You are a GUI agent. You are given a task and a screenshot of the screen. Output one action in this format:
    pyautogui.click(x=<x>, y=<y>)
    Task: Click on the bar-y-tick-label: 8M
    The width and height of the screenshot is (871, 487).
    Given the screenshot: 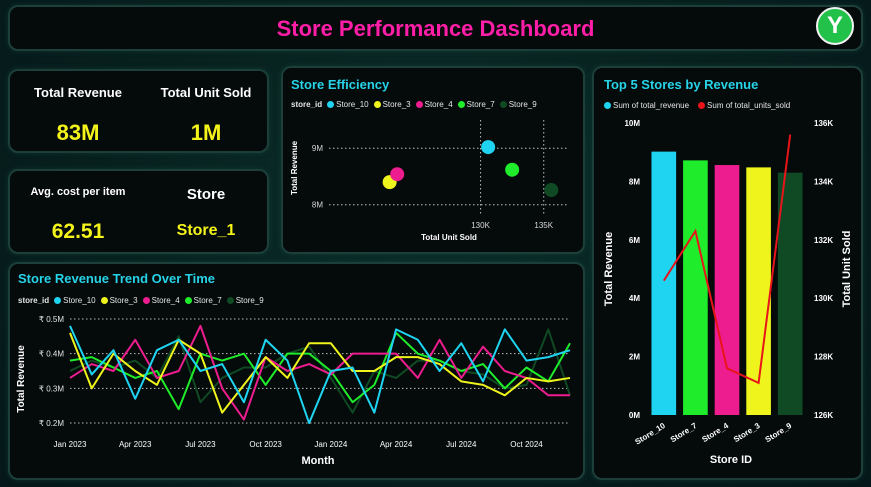 What is the action you would take?
    pyautogui.click(x=634, y=181)
    